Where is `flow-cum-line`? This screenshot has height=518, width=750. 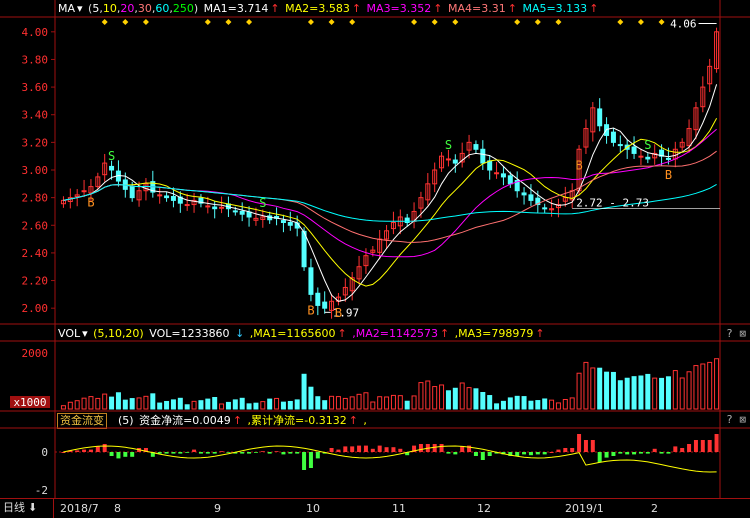 flow-cum-line is located at coordinates (390, 459).